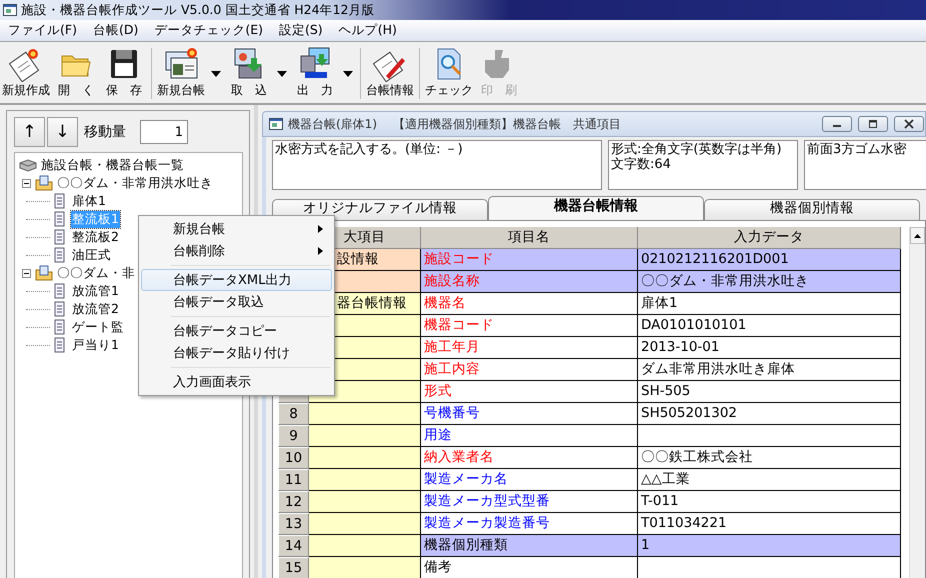 The height and width of the screenshot is (578, 926). Describe the element at coordinates (437, 165) in the screenshot. I see `description-text: 水密方式を記入する。(単位: －)` at that location.